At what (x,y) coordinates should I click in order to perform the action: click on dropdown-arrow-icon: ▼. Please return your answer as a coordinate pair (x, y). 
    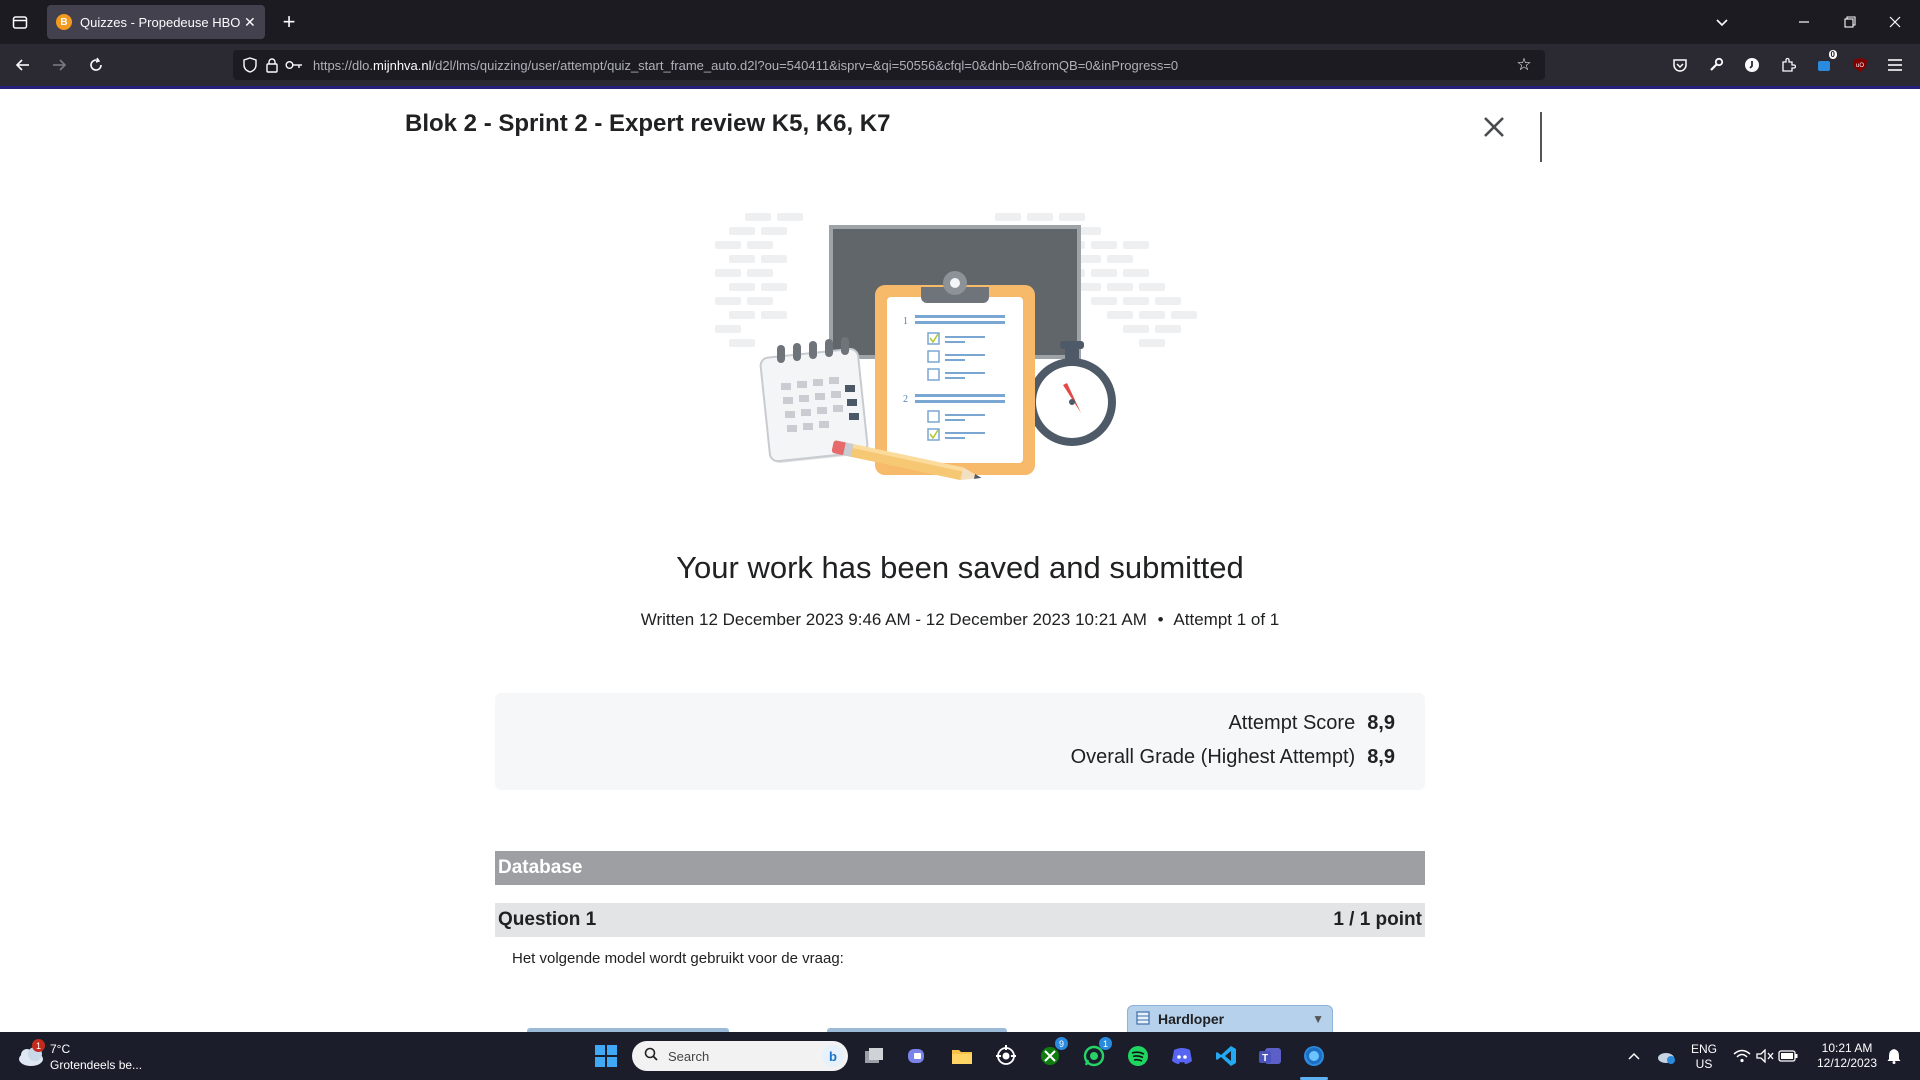
    Looking at the image, I should click on (1318, 1019).